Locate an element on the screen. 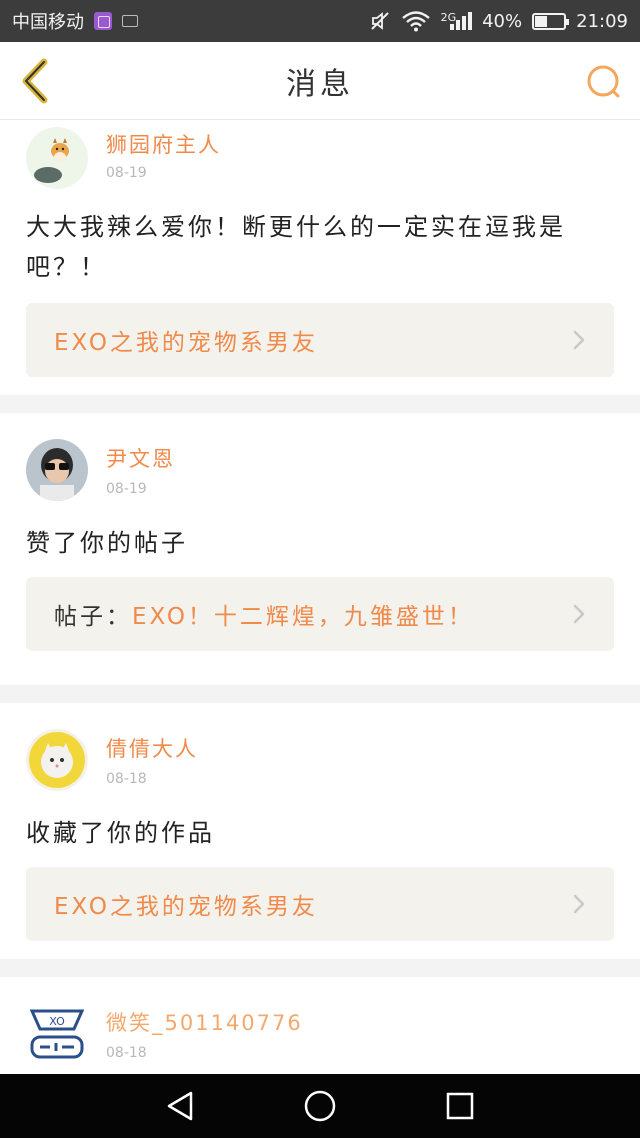 This screenshot has width=640, height=1138. message-header: 尹文恩 08-19 is located at coordinates (320, 473).